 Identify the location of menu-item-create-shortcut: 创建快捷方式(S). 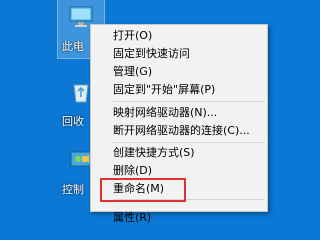
(179, 153).